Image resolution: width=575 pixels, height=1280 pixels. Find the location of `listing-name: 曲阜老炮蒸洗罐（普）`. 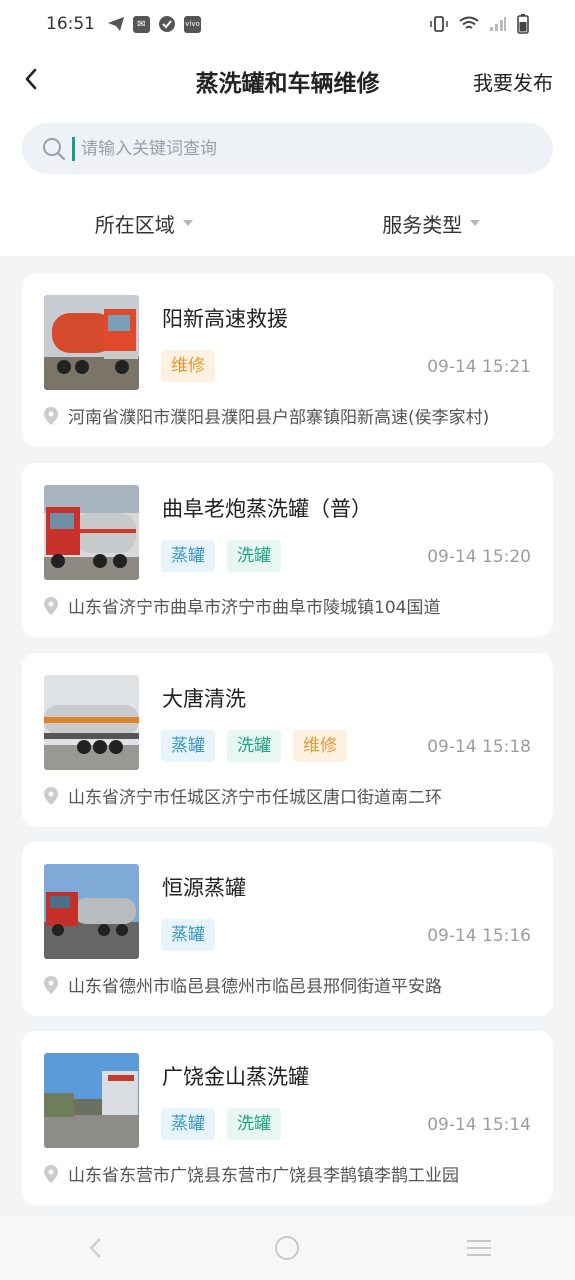

listing-name: 曲阜老炮蒸洗罐（普） is located at coordinates (267, 509).